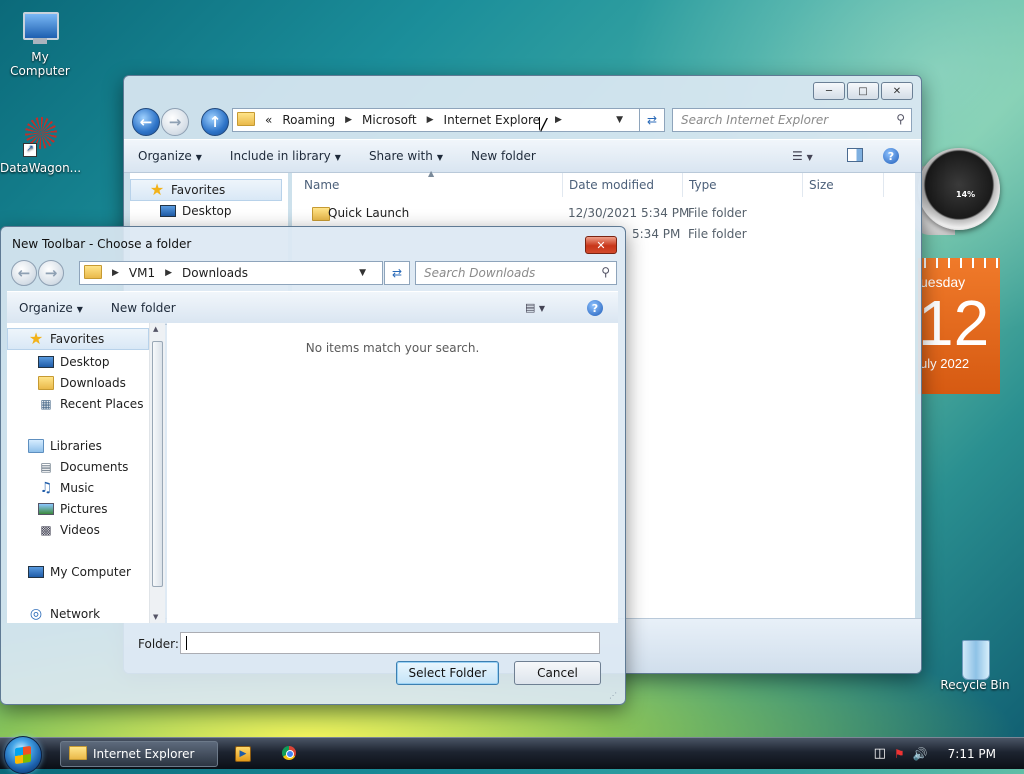  I want to click on nav-scrollbar: ▲ ▼, so click(157, 473).